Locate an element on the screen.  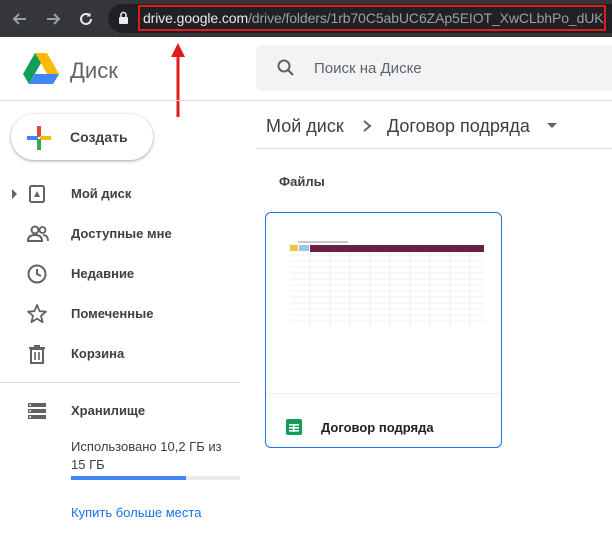
back-button is located at coordinates (20, 19).